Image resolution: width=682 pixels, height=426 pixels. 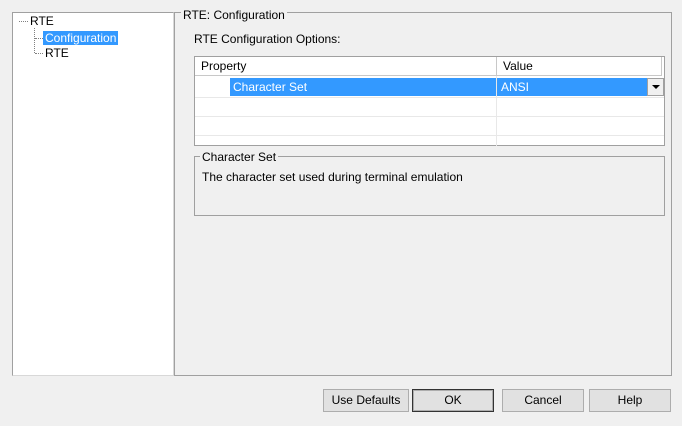 What do you see at coordinates (234, 15) in the screenshot?
I see `panel-title: RTE: Configuration` at bounding box center [234, 15].